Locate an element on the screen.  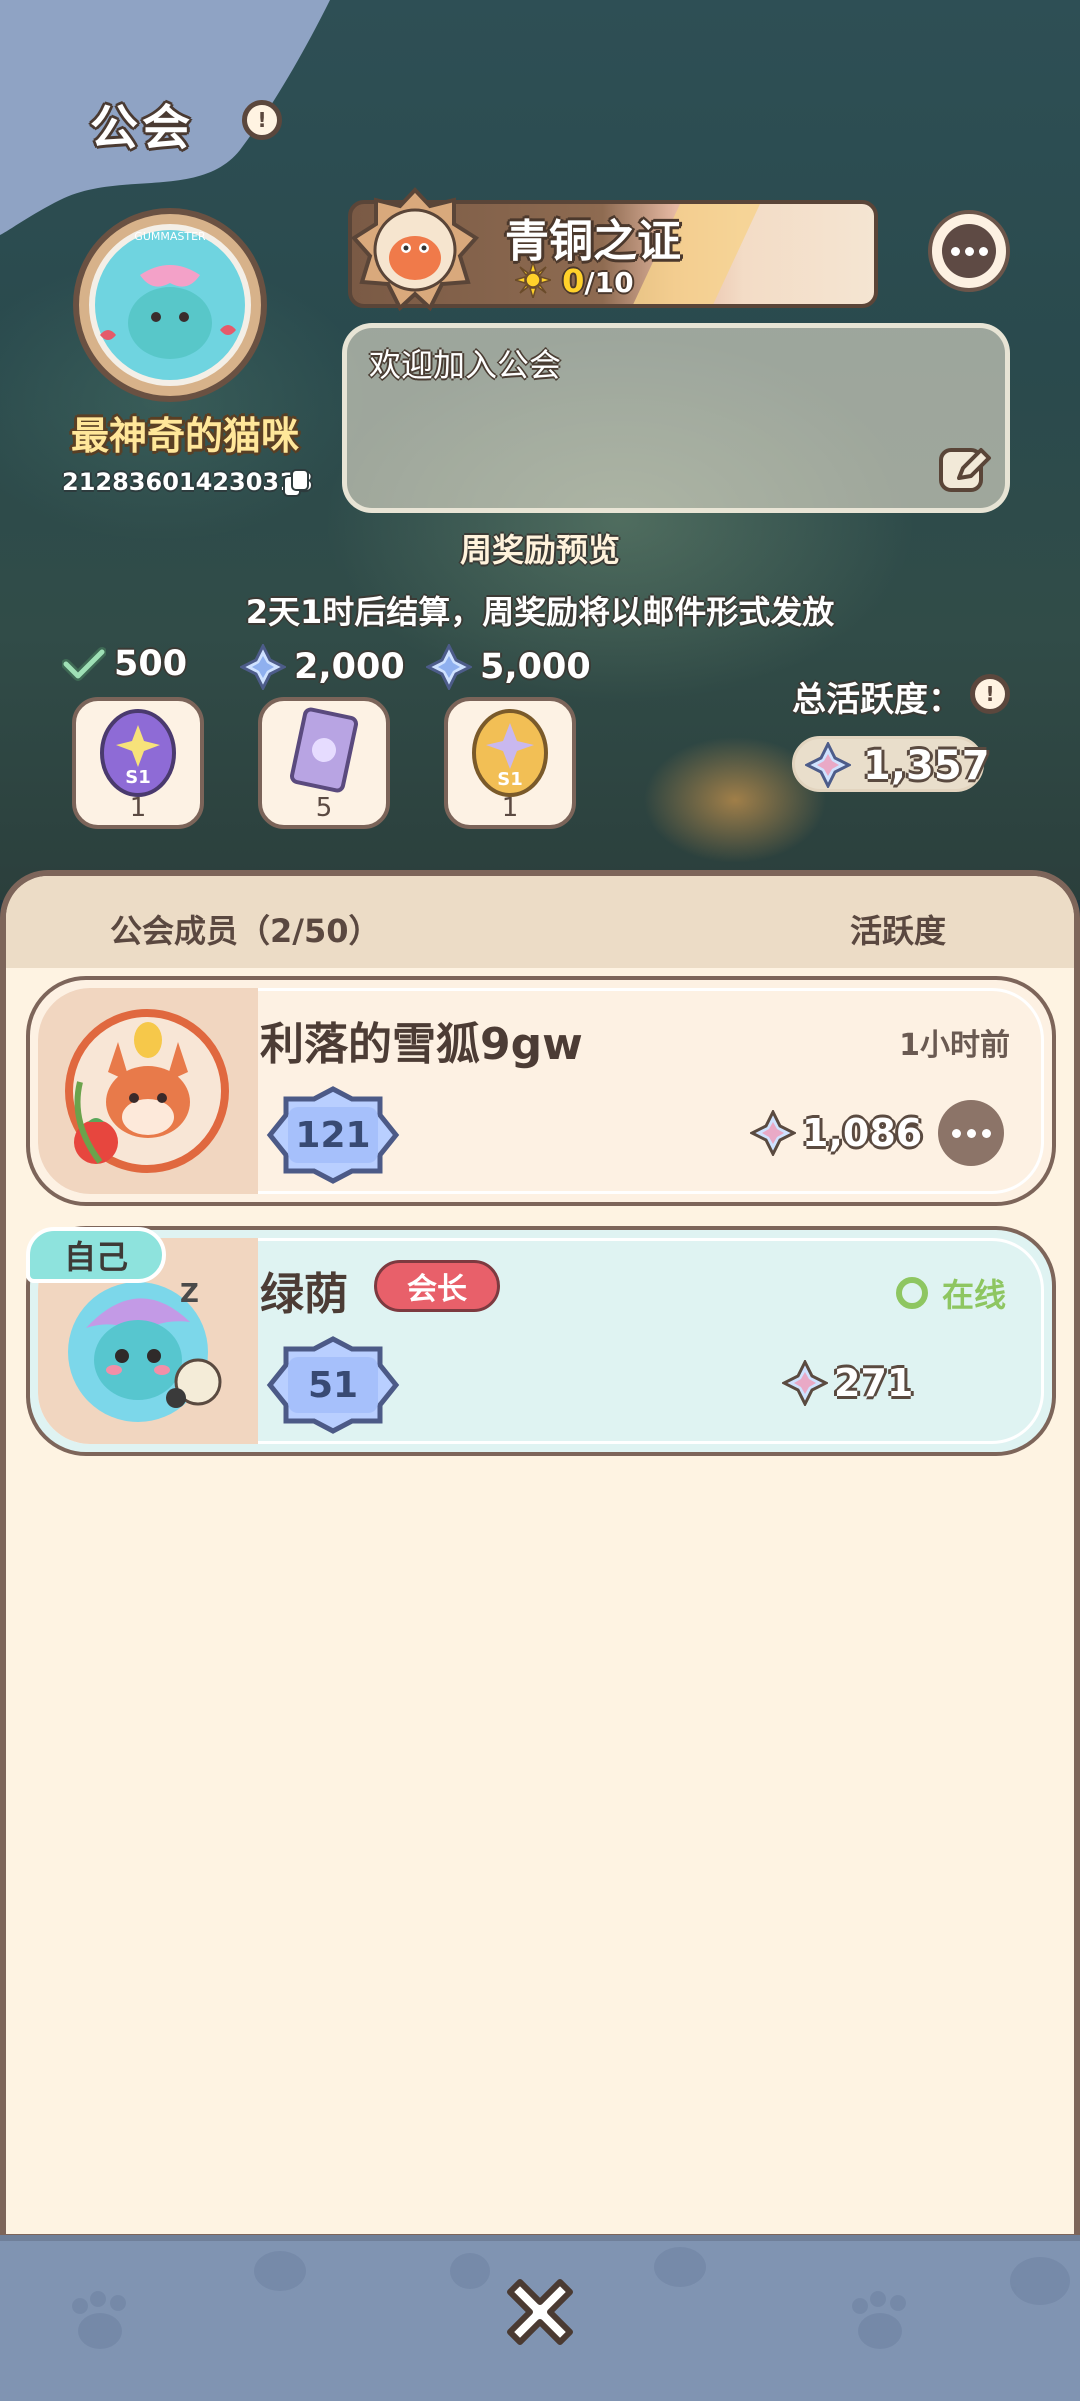
rank-progress-current: 0 is located at coordinates (573, 281).